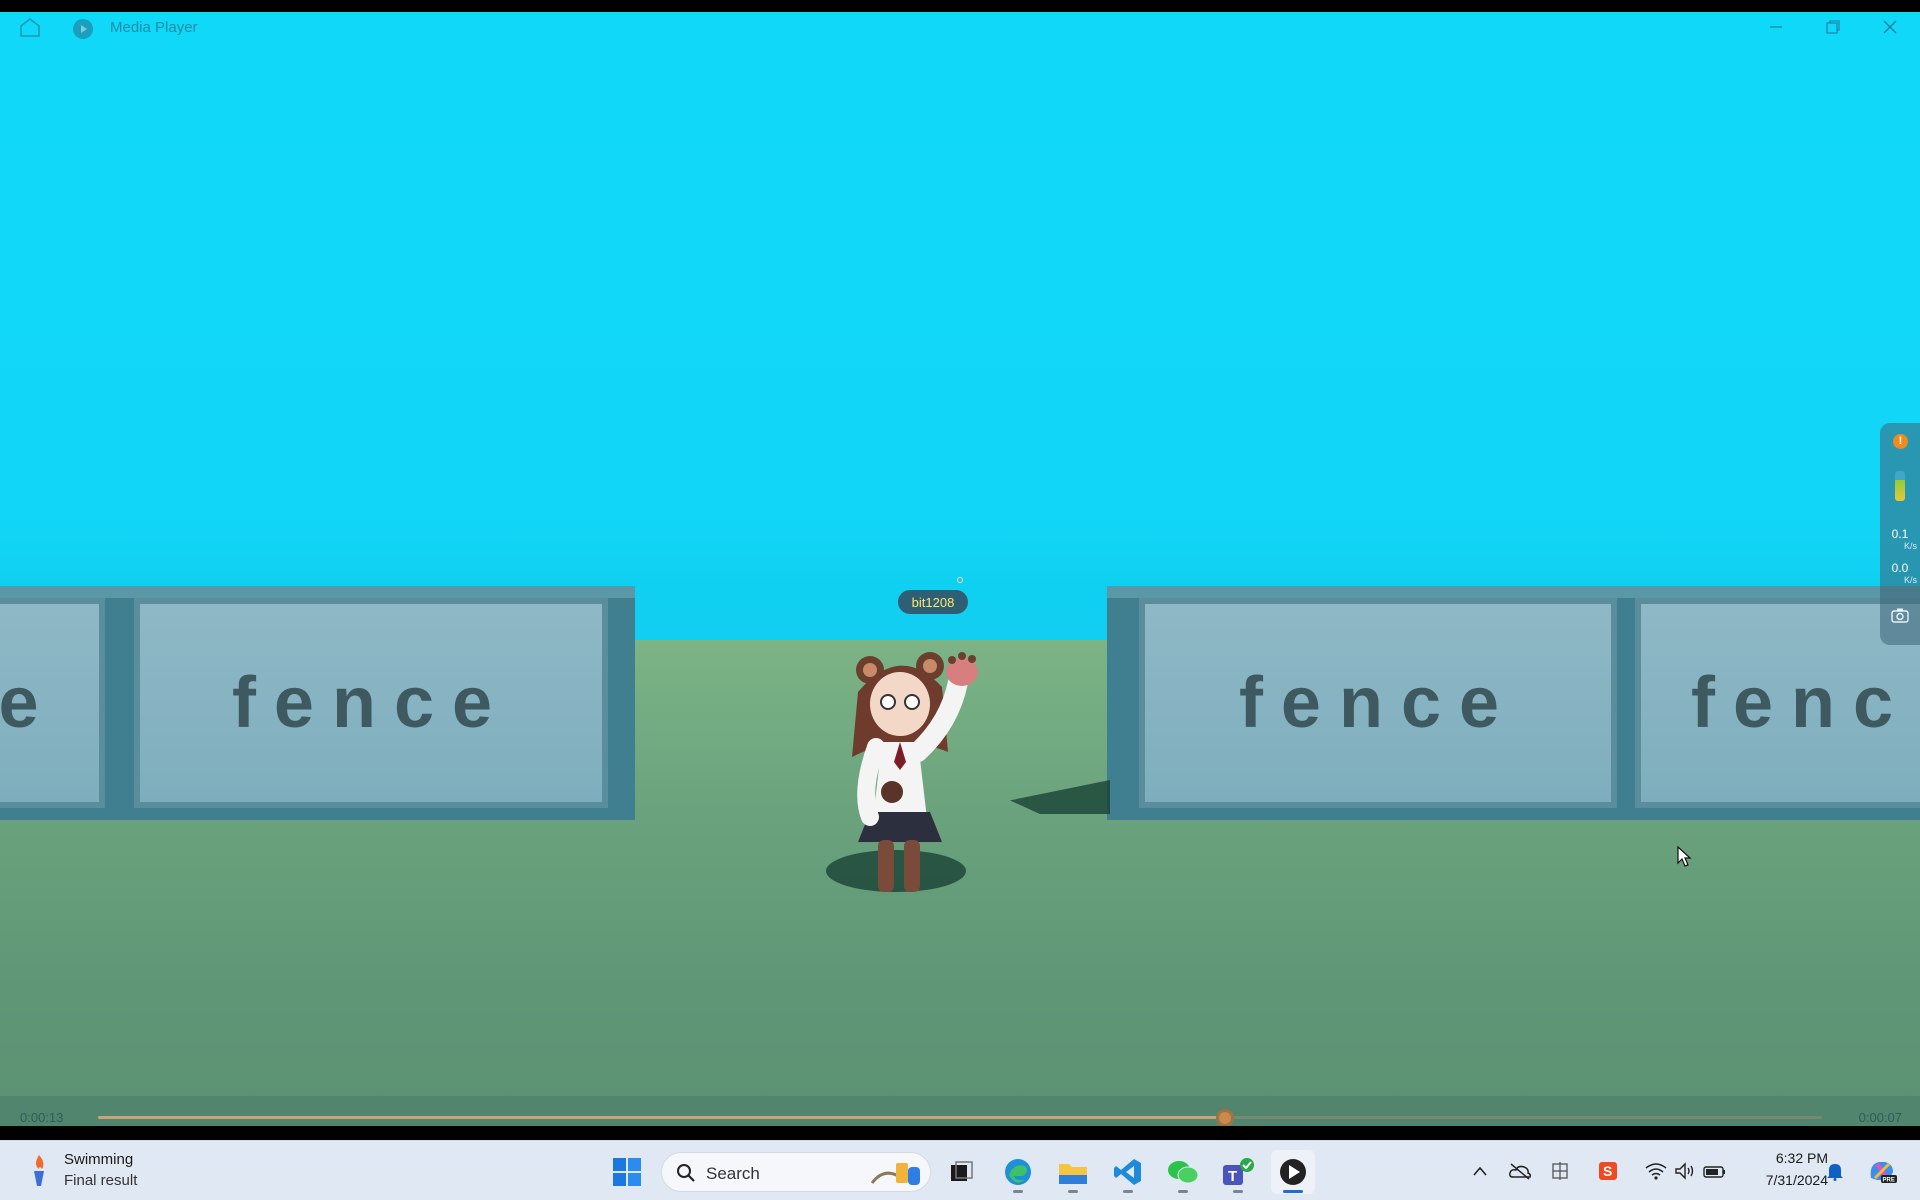 The image size is (1920, 1200). Describe the element at coordinates (960, 580) in the screenshot. I see `voice-indicator-icon` at that location.